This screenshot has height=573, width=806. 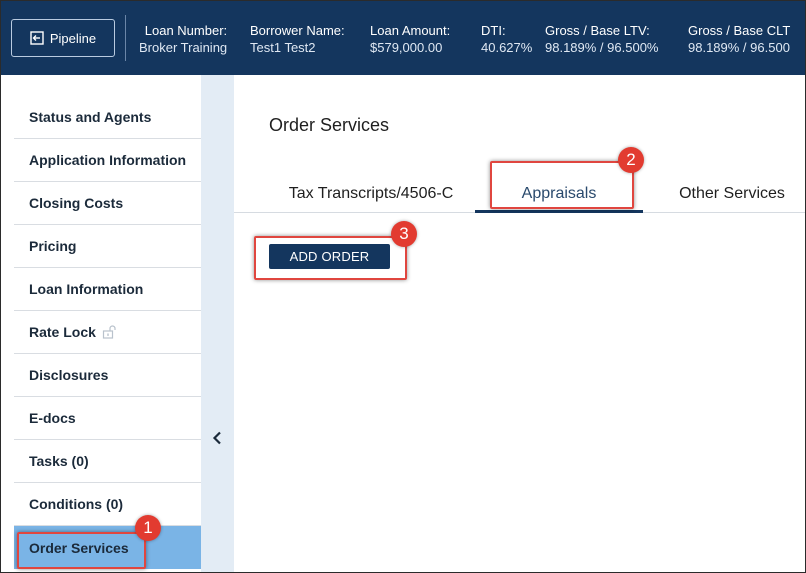 What do you see at coordinates (404, 234) in the screenshot?
I see `step-3-badge: 3` at bounding box center [404, 234].